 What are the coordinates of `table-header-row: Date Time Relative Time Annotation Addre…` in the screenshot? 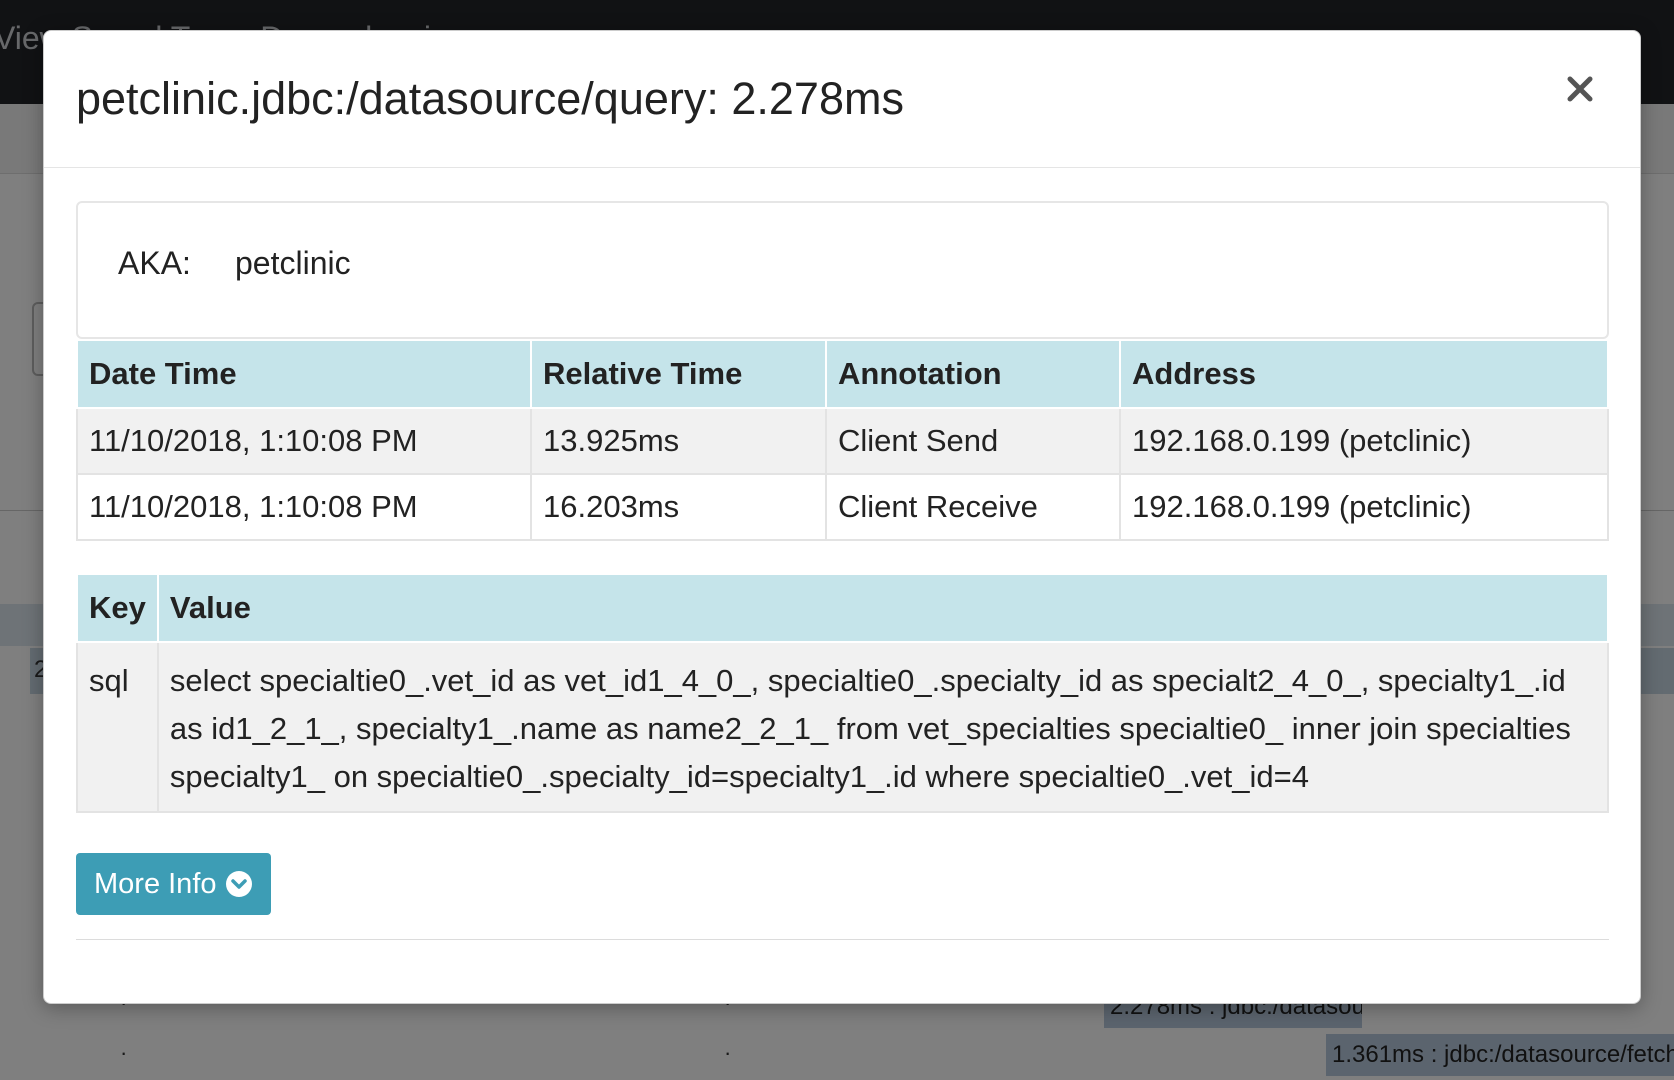 It's located at (842, 374).